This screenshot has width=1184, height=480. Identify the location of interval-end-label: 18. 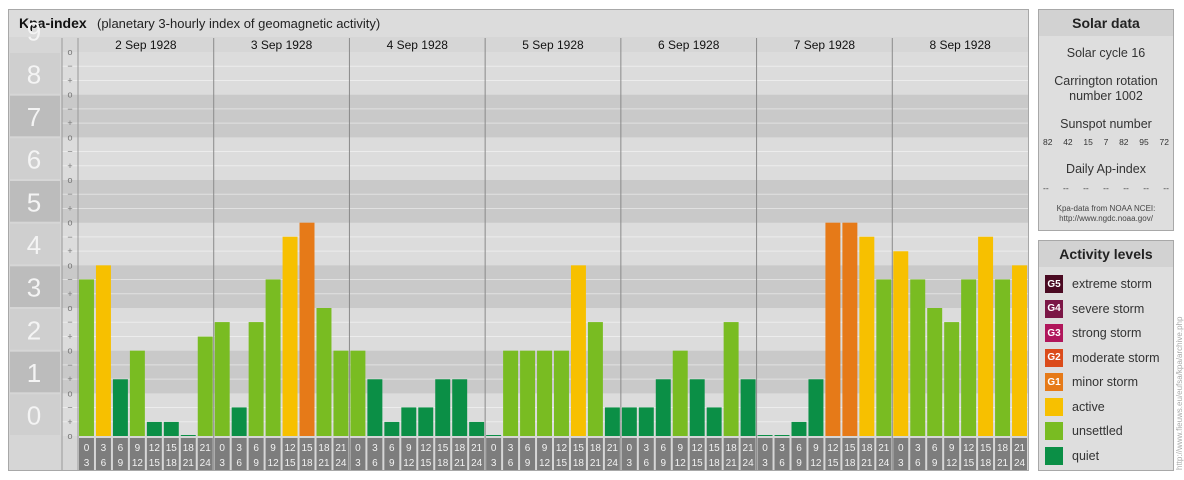
(850, 463).